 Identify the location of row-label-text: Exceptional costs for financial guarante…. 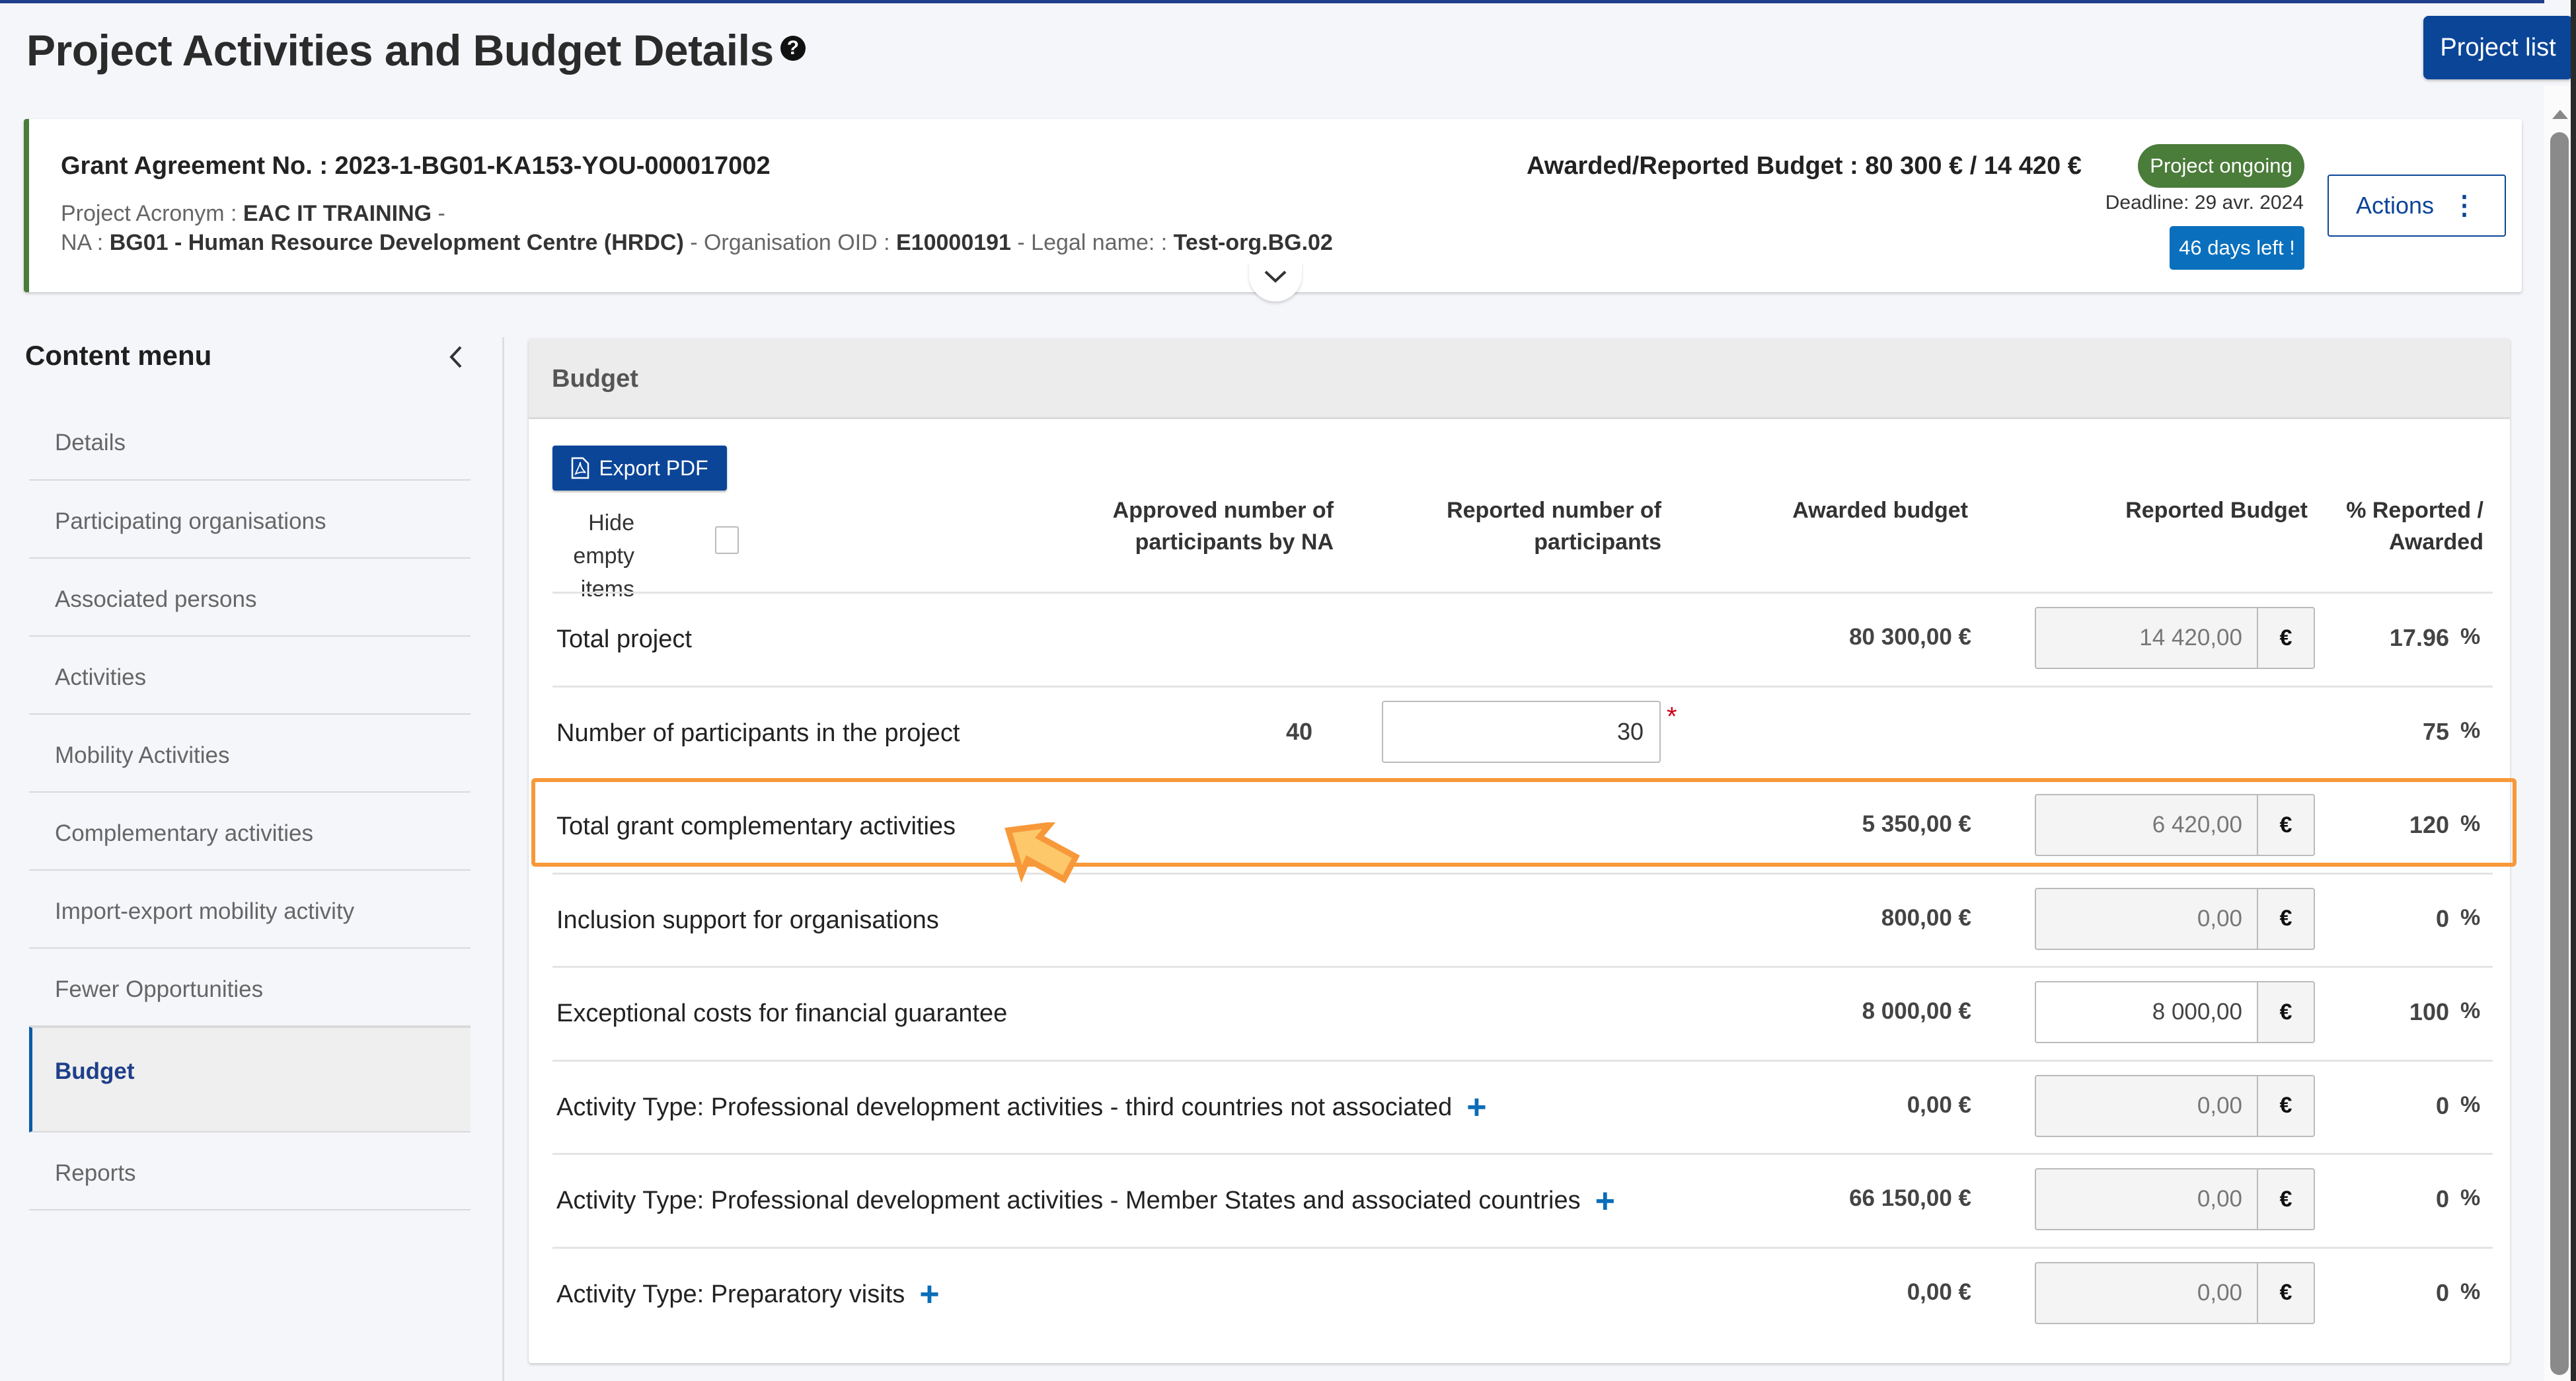
(782, 1013).